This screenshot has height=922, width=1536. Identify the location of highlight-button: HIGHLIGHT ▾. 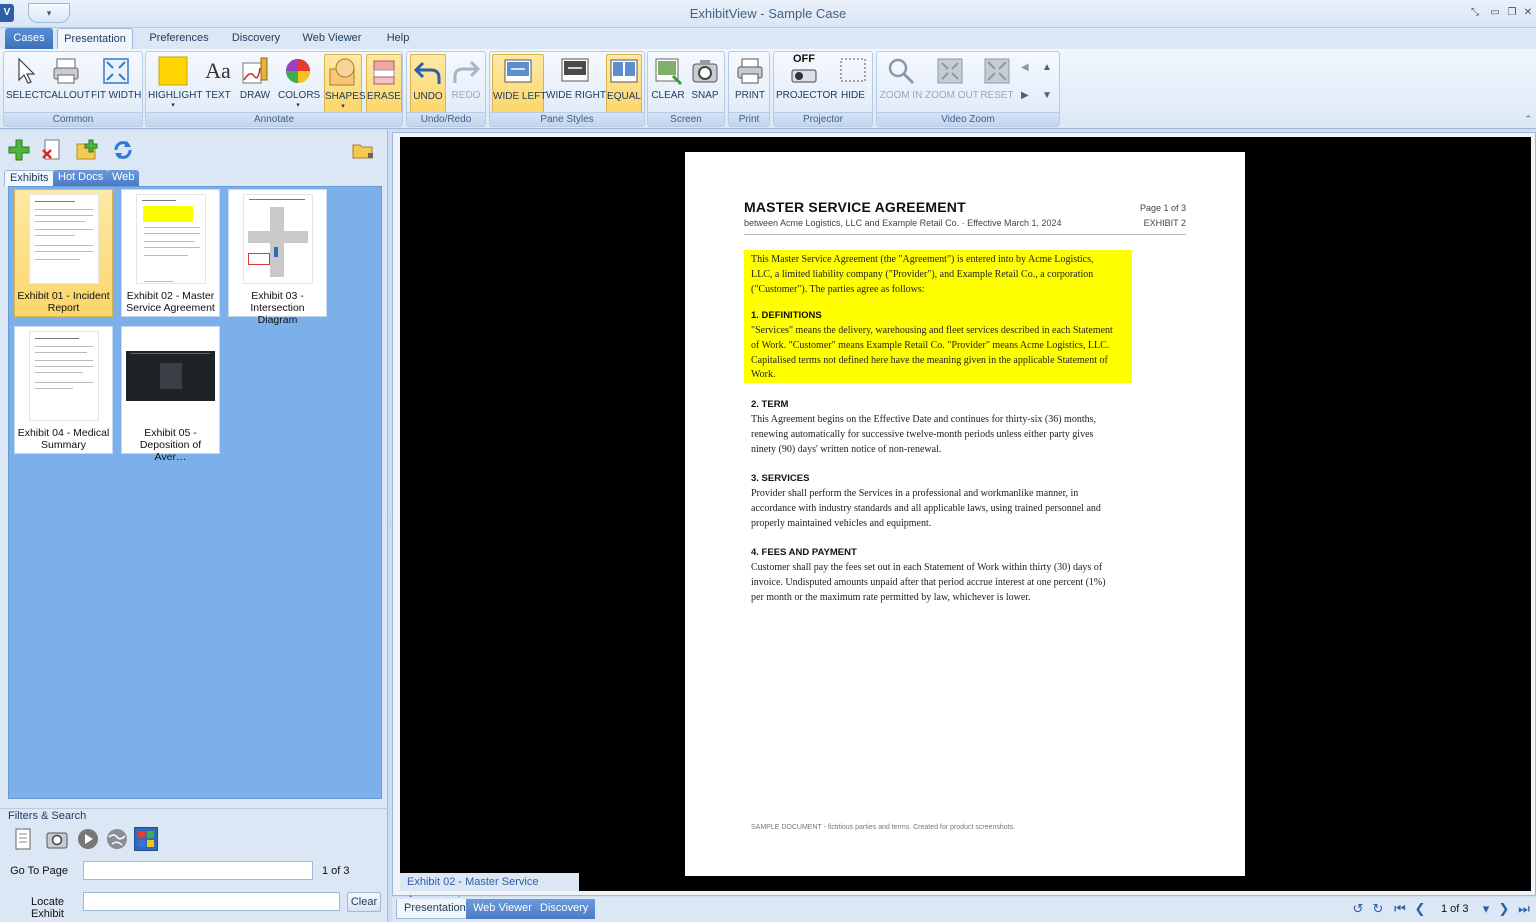
(175, 84).